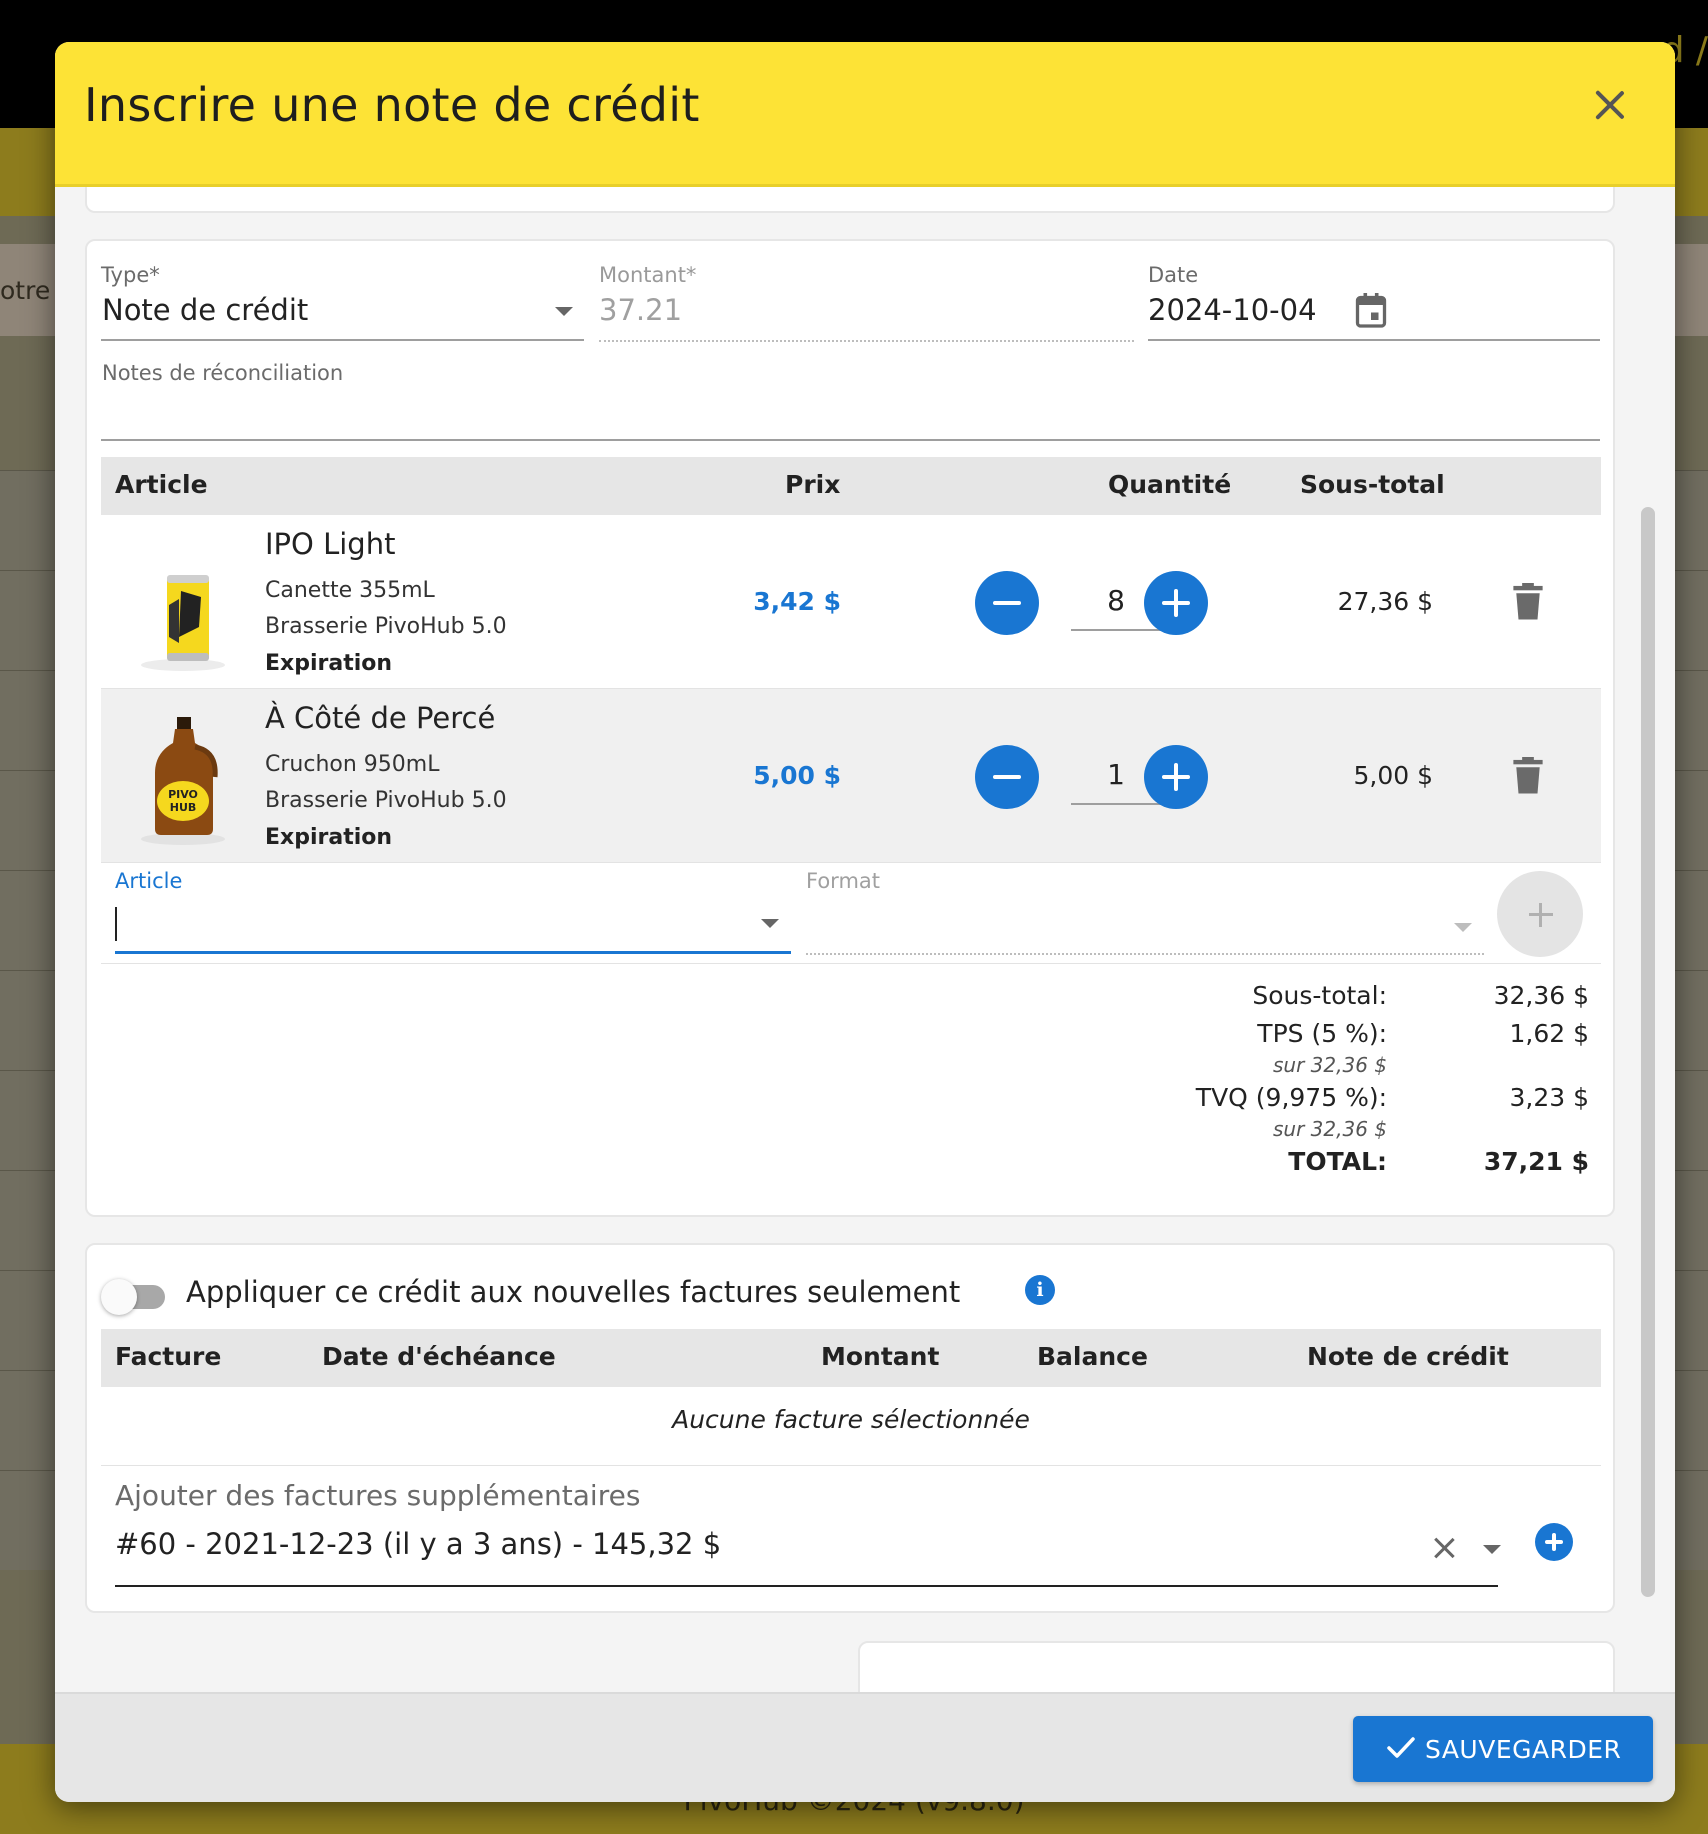 This screenshot has width=1708, height=1834. What do you see at coordinates (1329, 1129) in the screenshot?
I see `qst-basis: sur 32,36 $` at bounding box center [1329, 1129].